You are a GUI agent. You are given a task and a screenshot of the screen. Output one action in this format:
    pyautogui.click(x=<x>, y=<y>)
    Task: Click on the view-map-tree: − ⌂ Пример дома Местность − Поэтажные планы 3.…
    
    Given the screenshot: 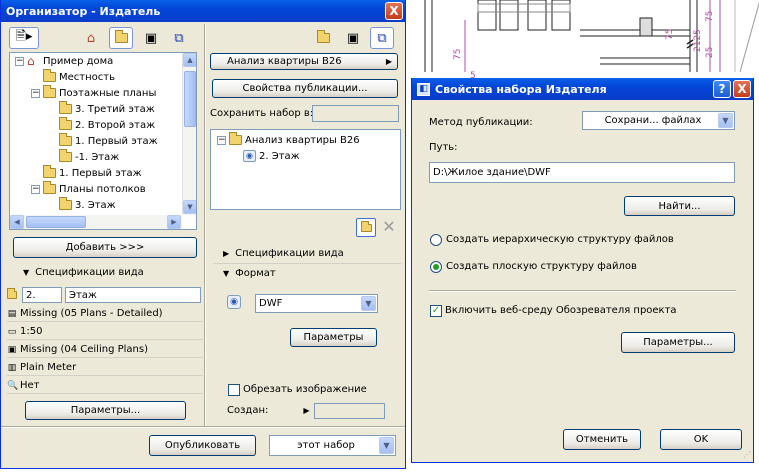 What is the action you would take?
    pyautogui.click(x=103, y=141)
    